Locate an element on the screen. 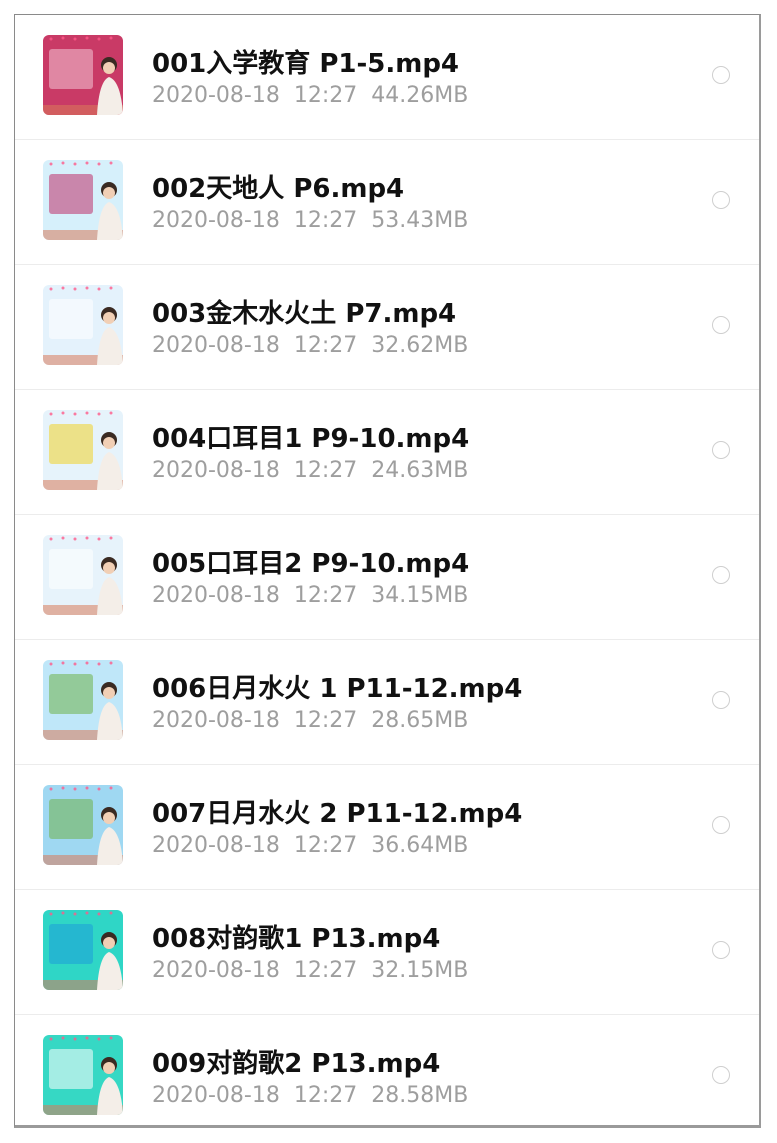  file-size: 28.58MB is located at coordinates (420, 1095).